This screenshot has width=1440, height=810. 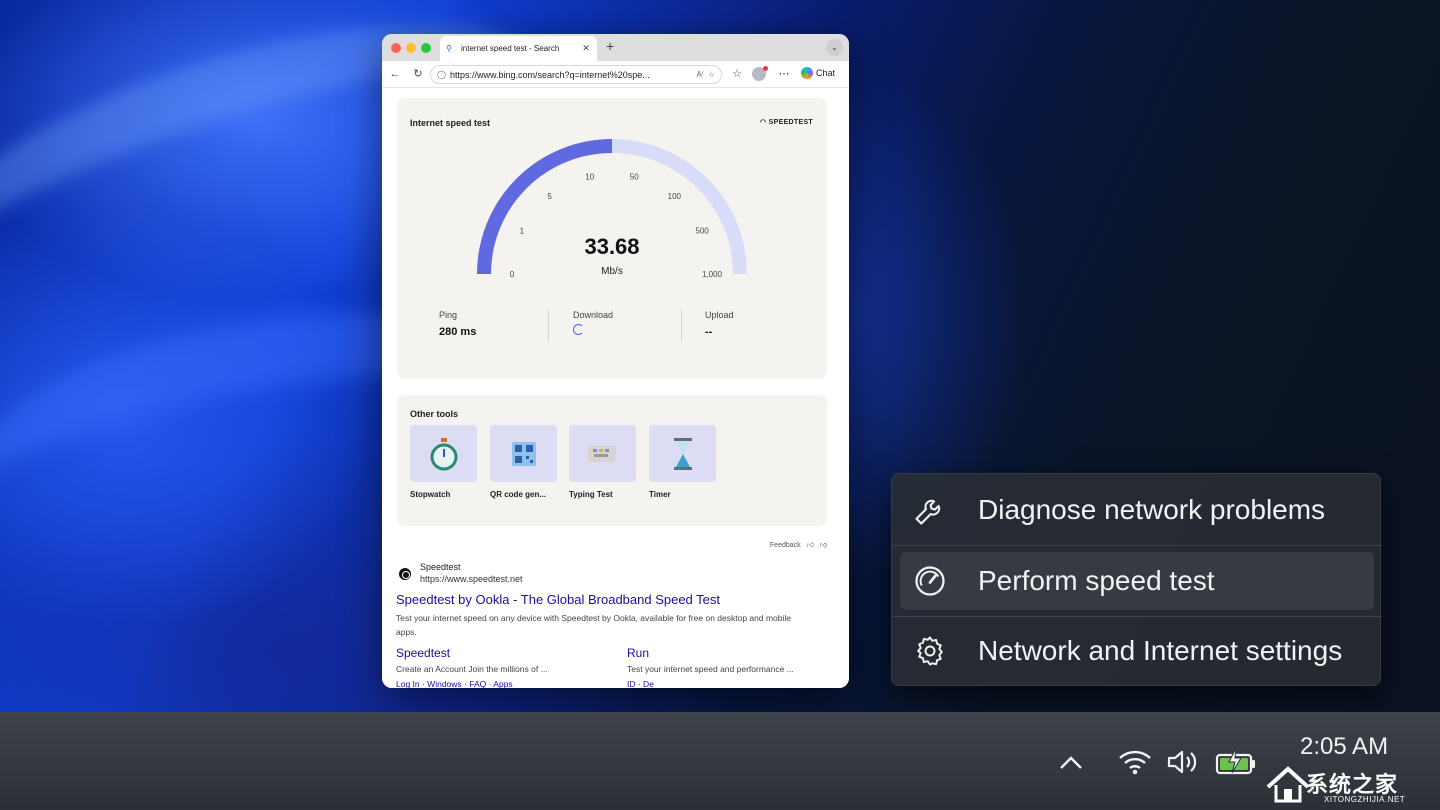 I want to click on ping-label: Ping, so click(x=448, y=315).